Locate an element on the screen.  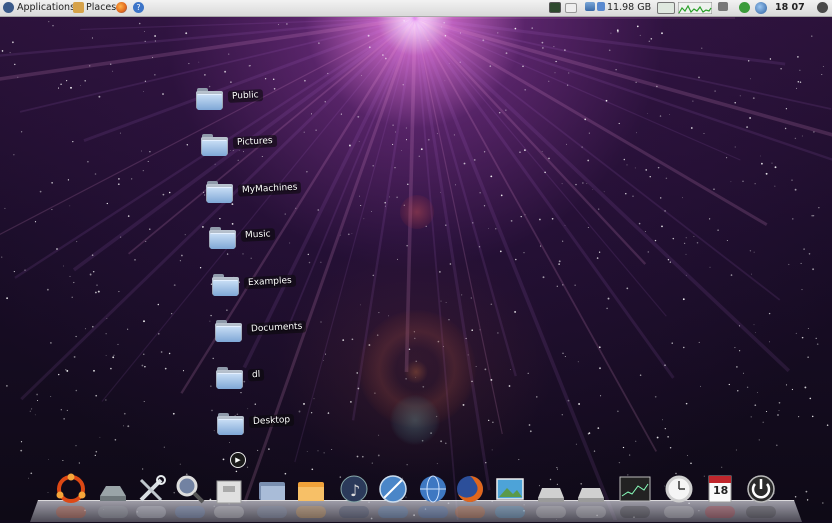
dock-clock-item is located at coordinates (679, 489).